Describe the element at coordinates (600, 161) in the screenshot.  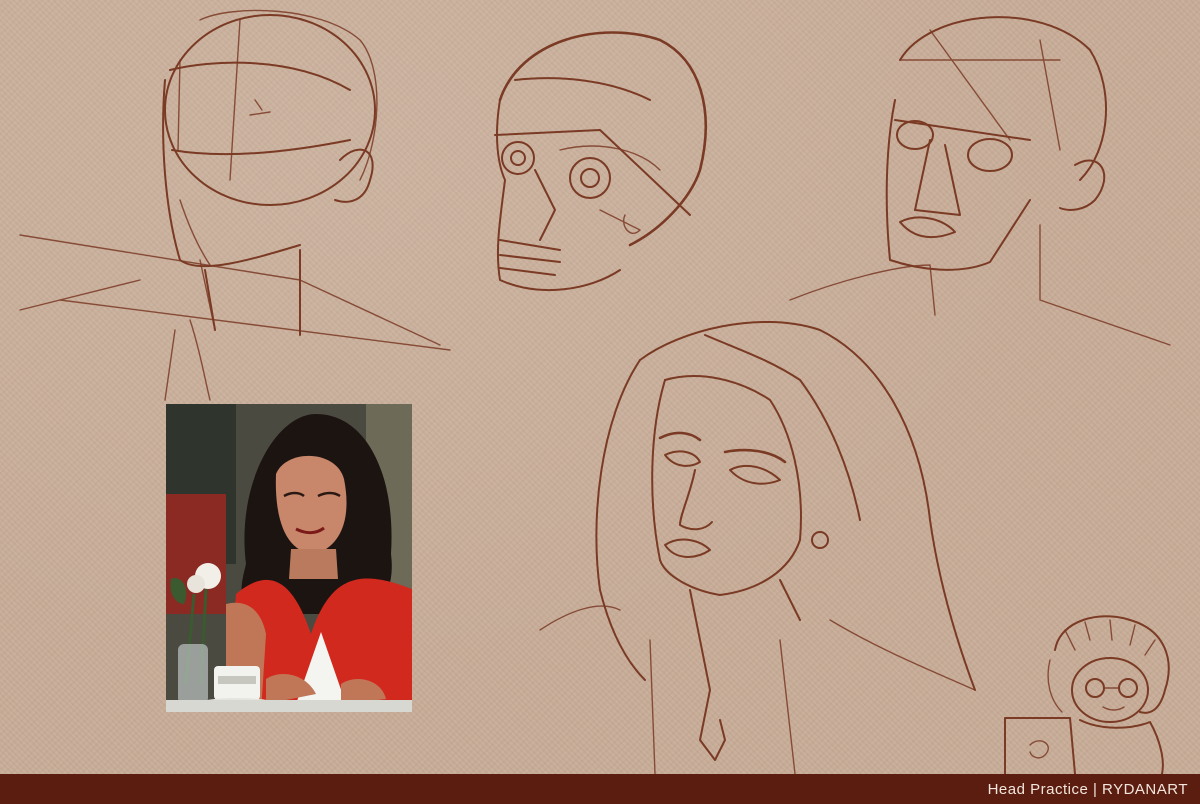
I see `skull-sketch` at that location.